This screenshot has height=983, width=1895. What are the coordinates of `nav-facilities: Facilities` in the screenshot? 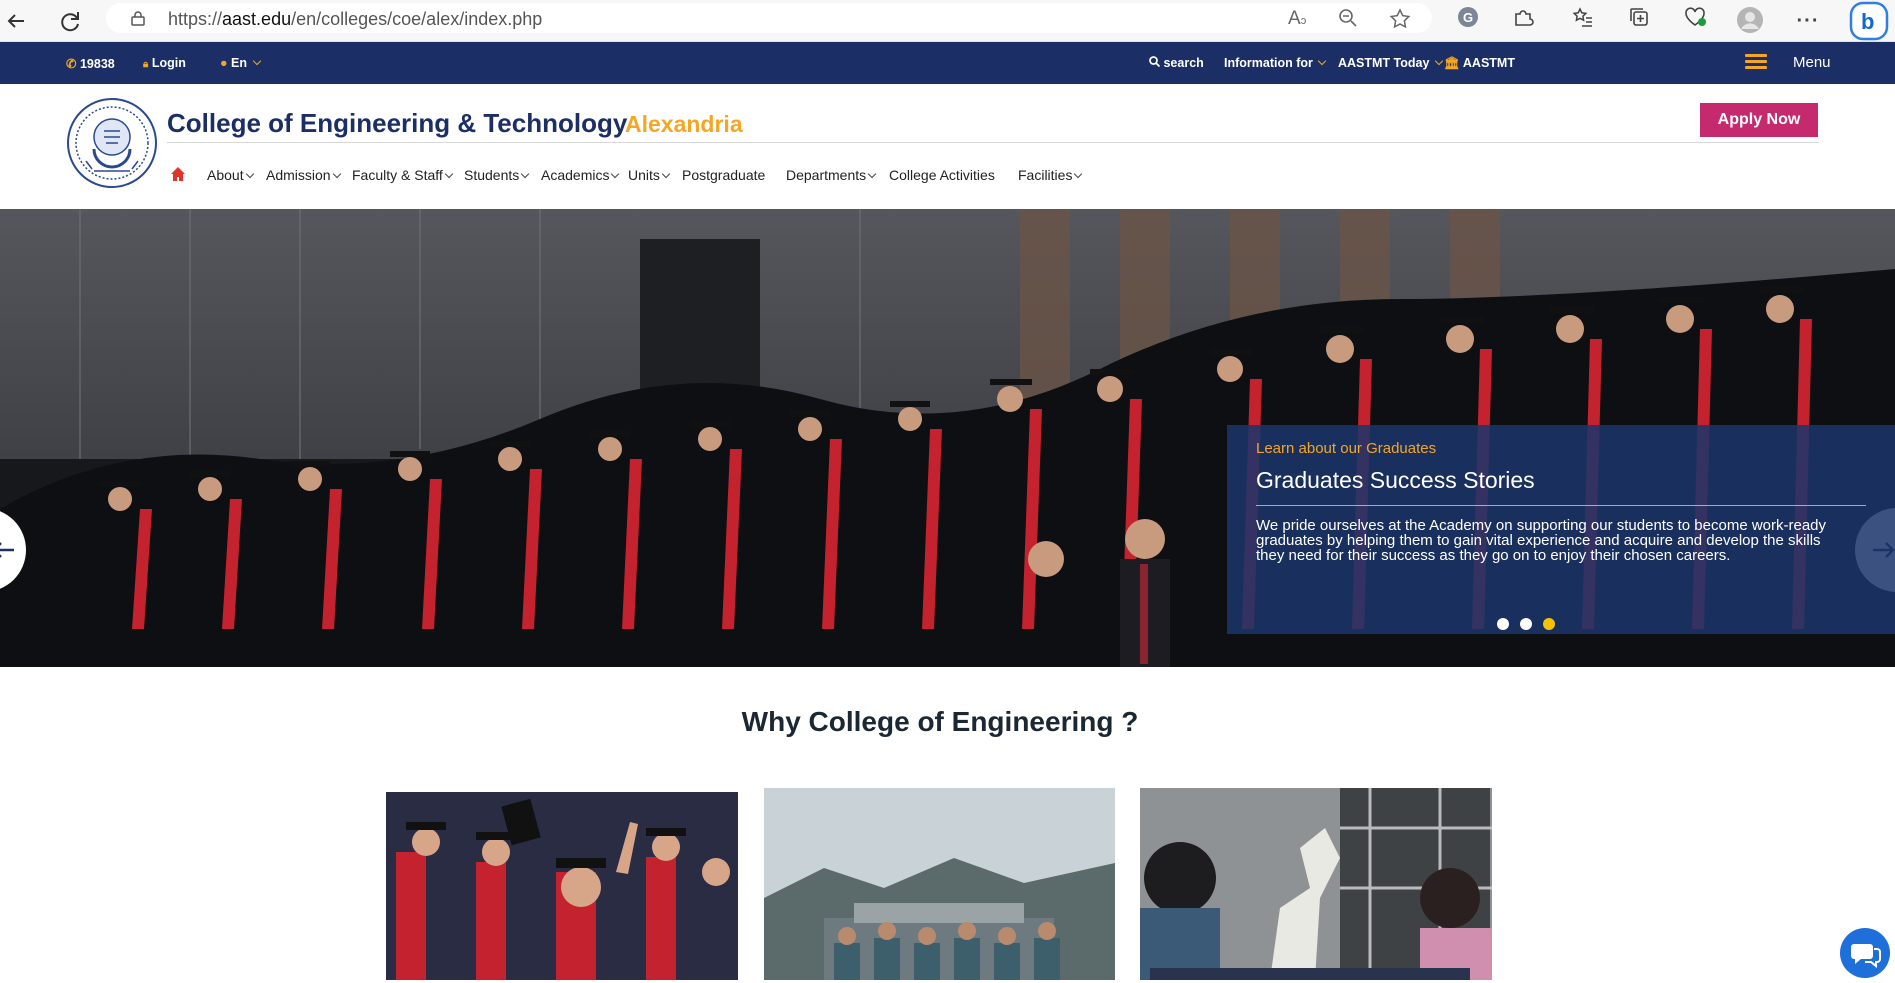 It's located at (1050, 175).